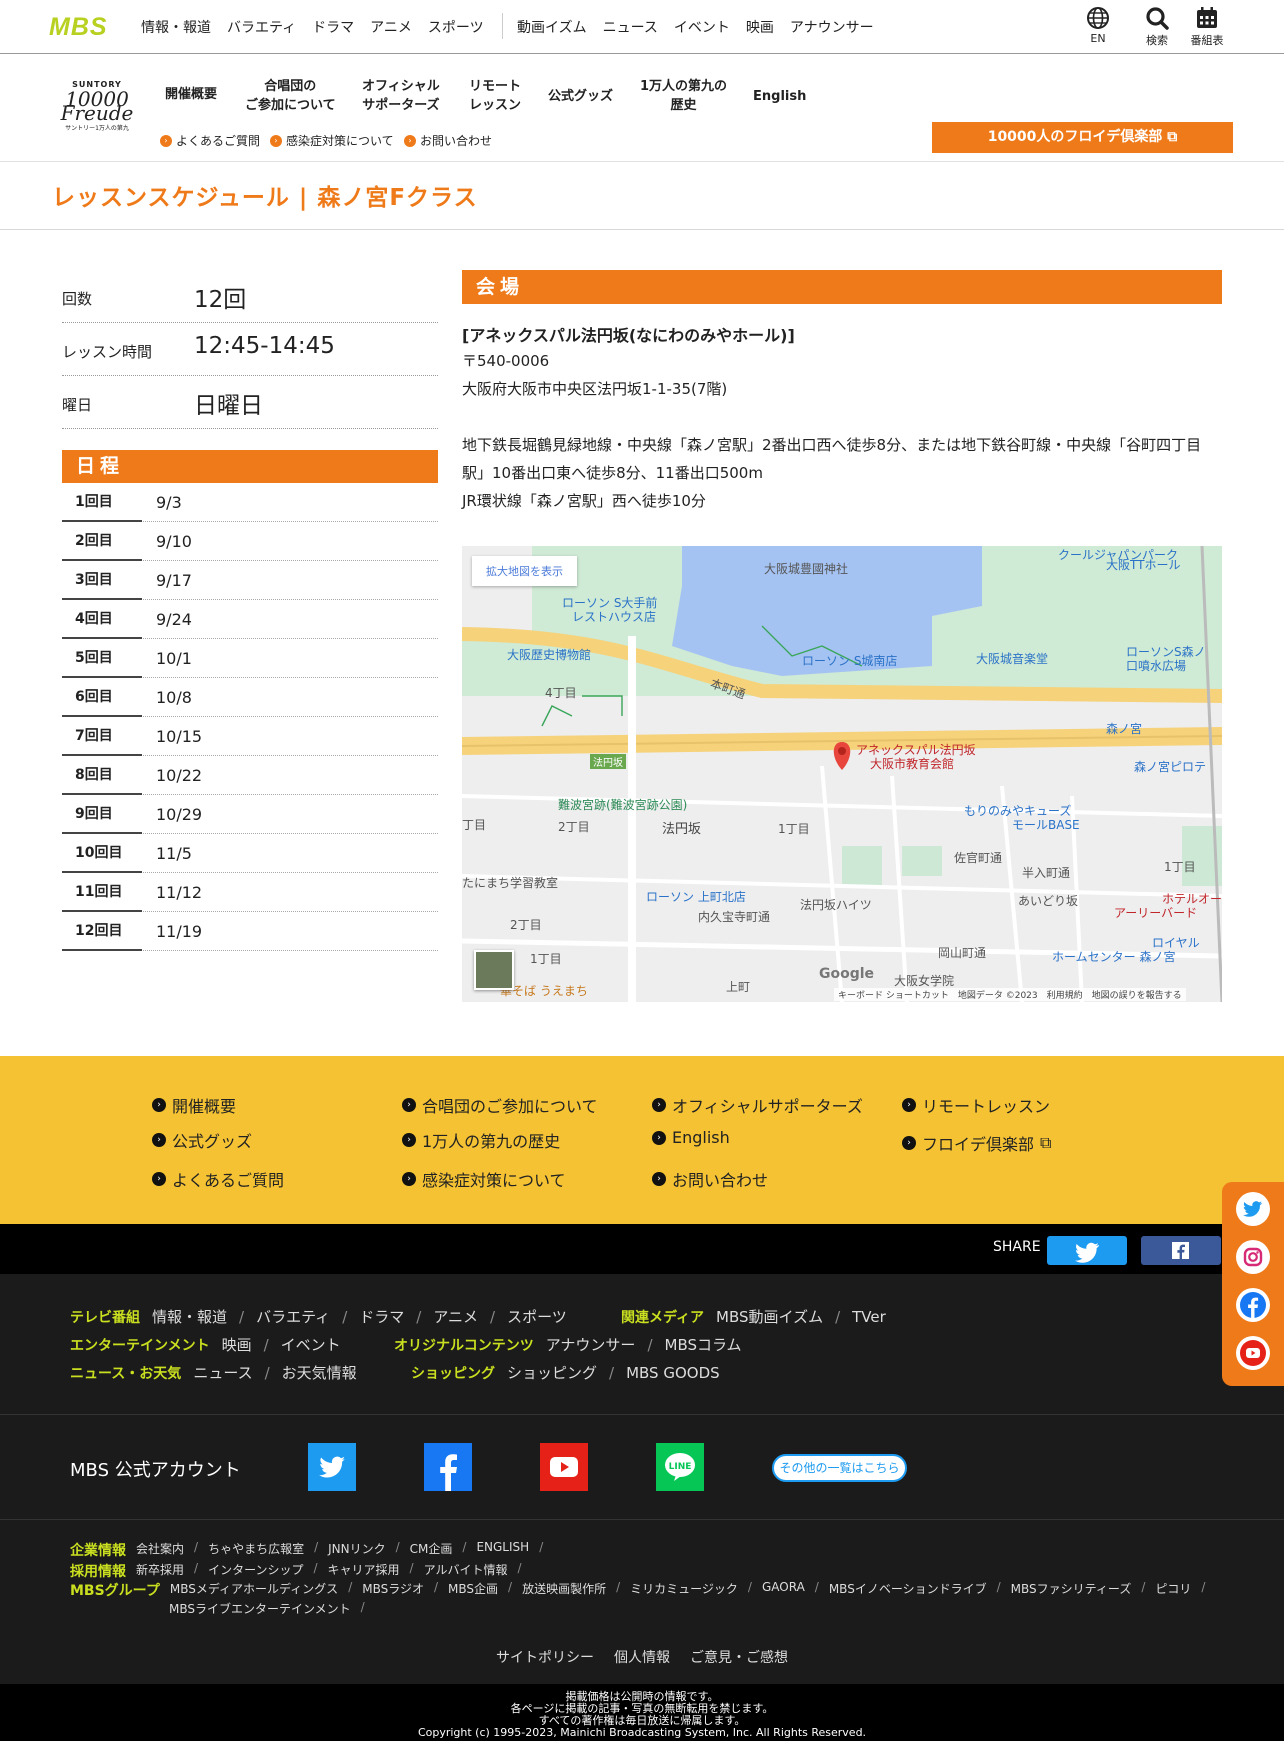 This screenshot has height=1741, width=1284. I want to click on mbs-twitter-link, so click(332, 1467).